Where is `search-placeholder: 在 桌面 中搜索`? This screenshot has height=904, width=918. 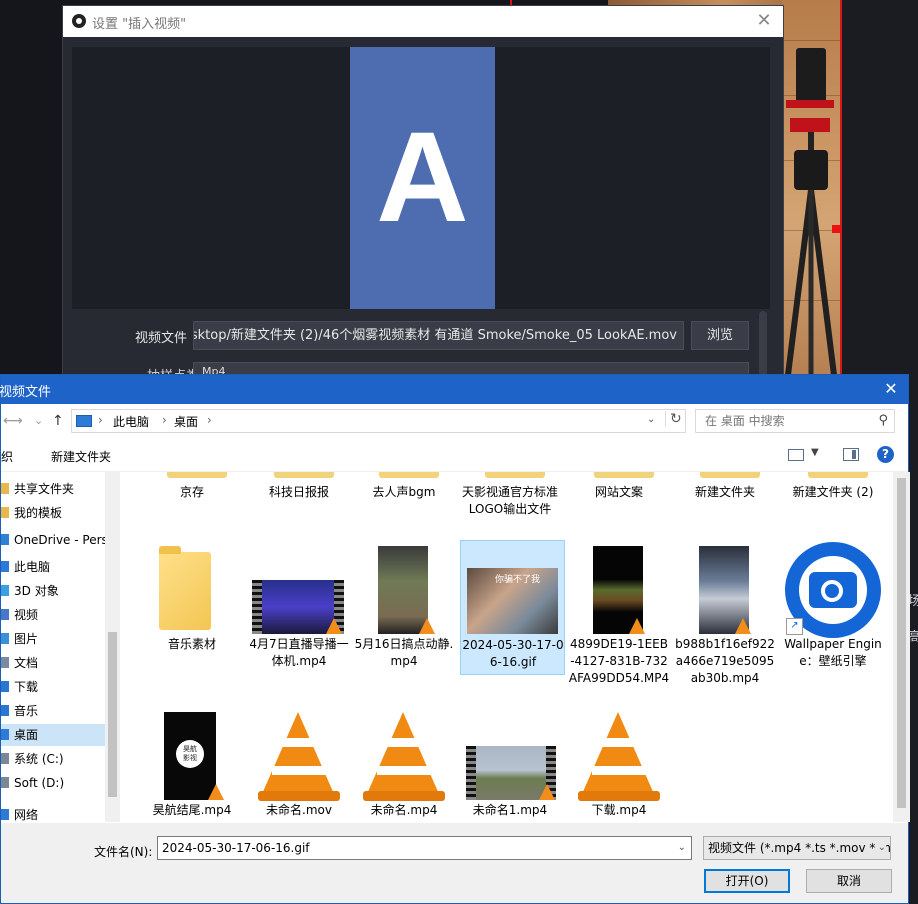 search-placeholder: 在 桌面 中搜索 is located at coordinates (745, 421).